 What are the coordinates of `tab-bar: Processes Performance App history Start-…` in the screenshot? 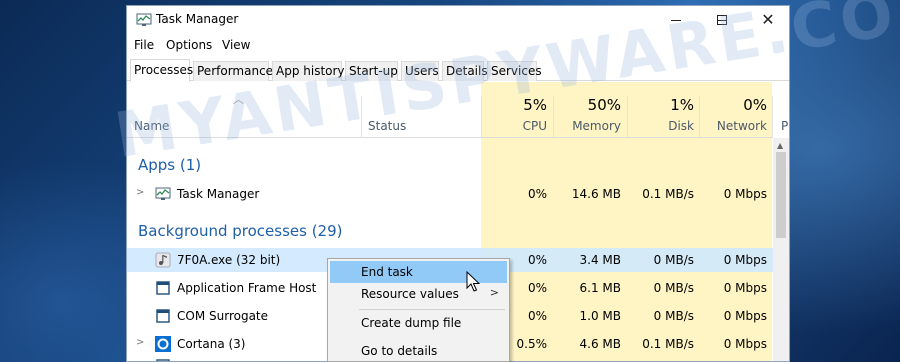 It's located at (458, 70).